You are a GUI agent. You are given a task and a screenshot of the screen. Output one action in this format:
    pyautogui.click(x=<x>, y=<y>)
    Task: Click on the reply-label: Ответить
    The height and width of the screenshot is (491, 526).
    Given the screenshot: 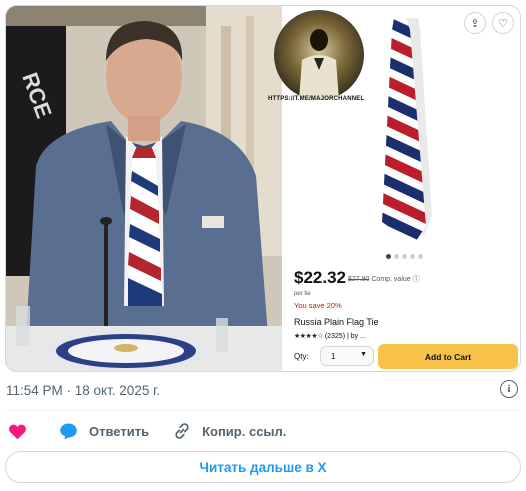 What is the action you would take?
    pyautogui.click(x=119, y=431)
    